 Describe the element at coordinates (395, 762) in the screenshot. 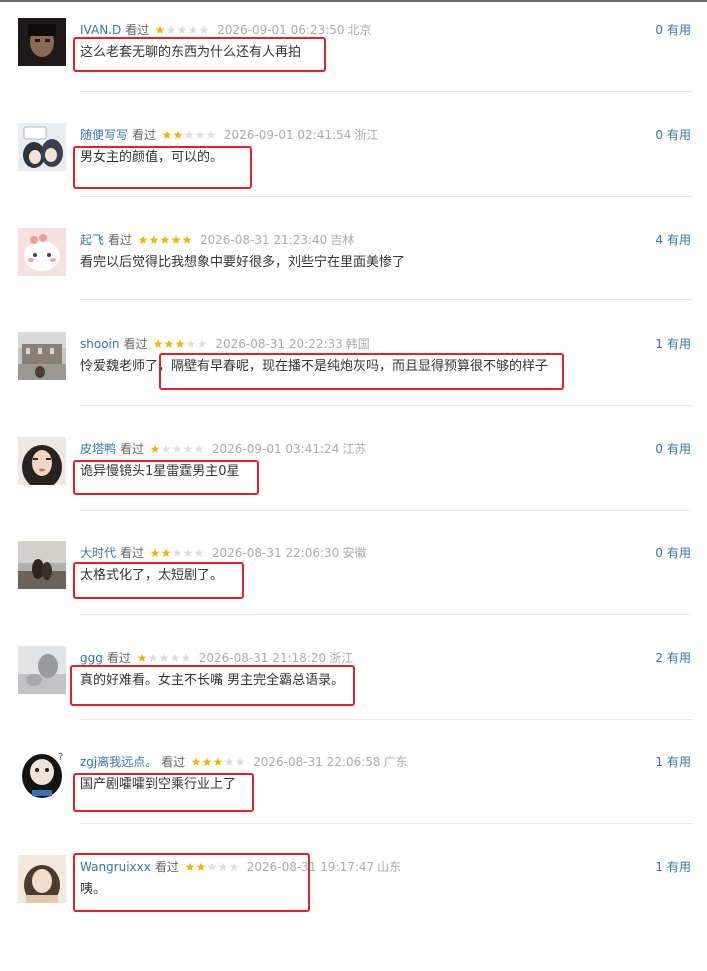

I see `comment-region: 广东` at that location.